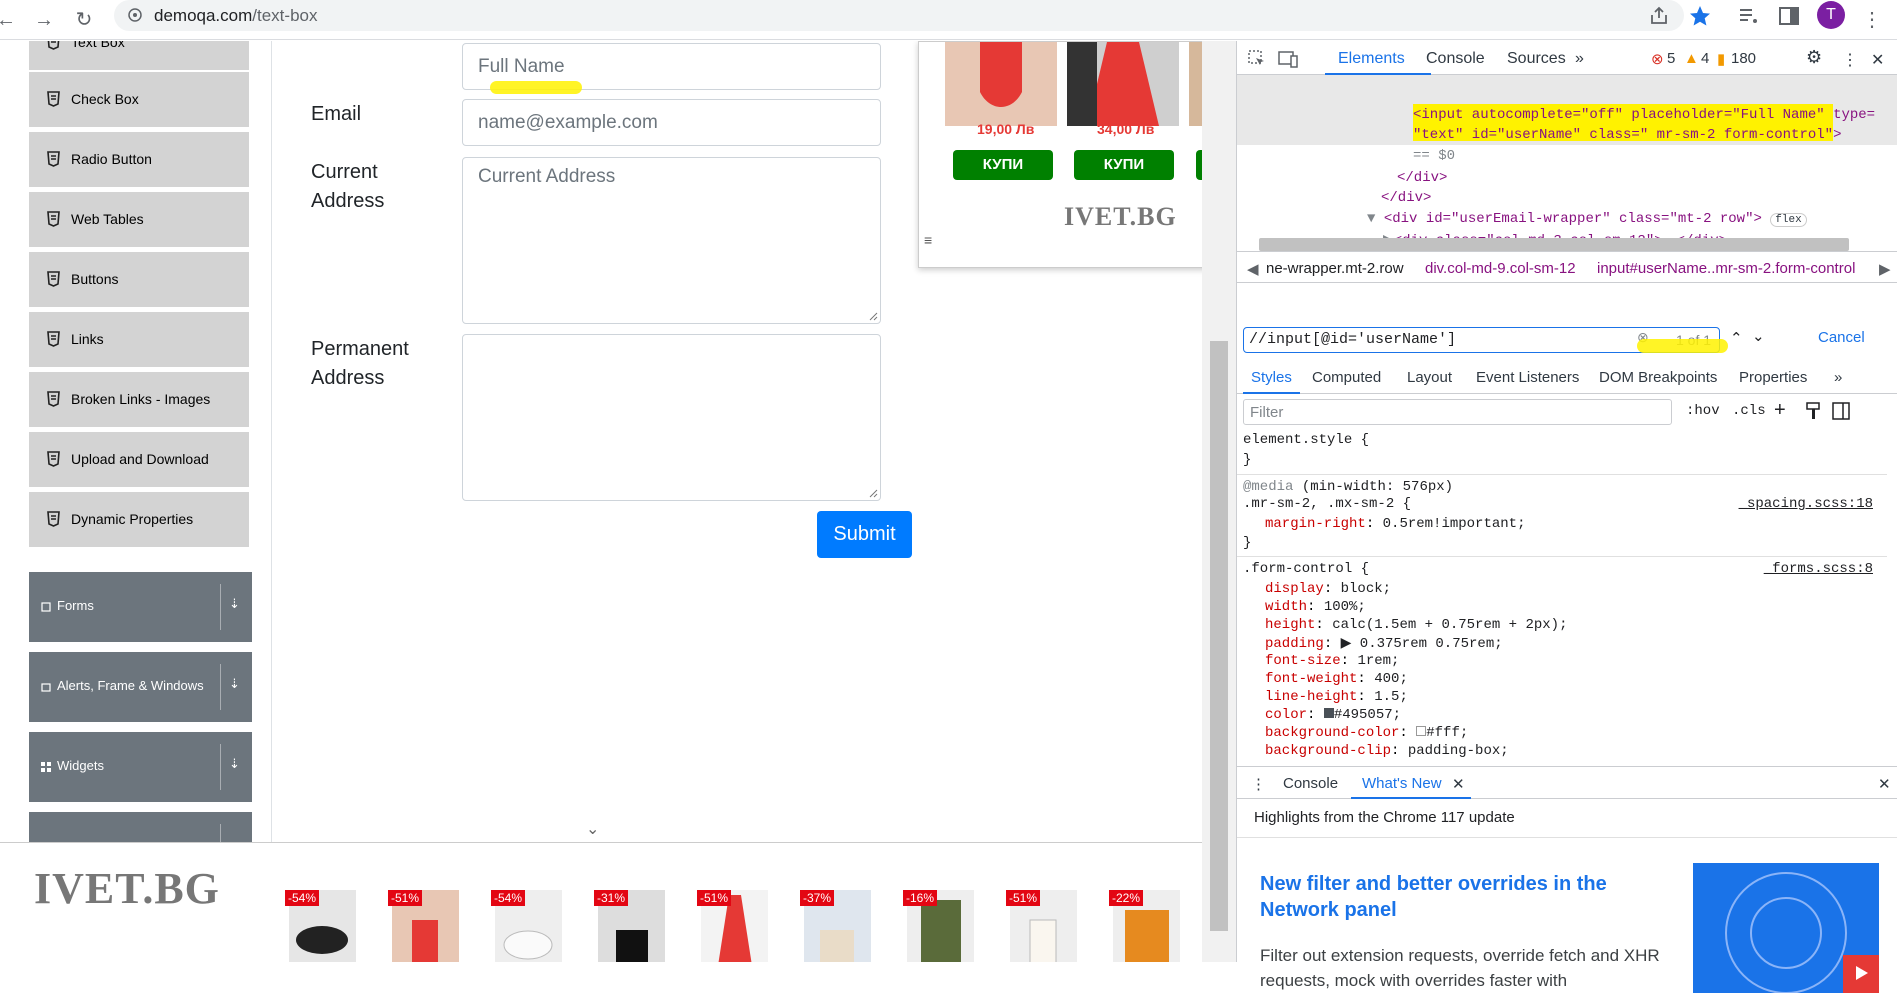 The width and height of the screenshot is (1897, 993). I want to click on add-rule-icon: +, so click(1780, 410).